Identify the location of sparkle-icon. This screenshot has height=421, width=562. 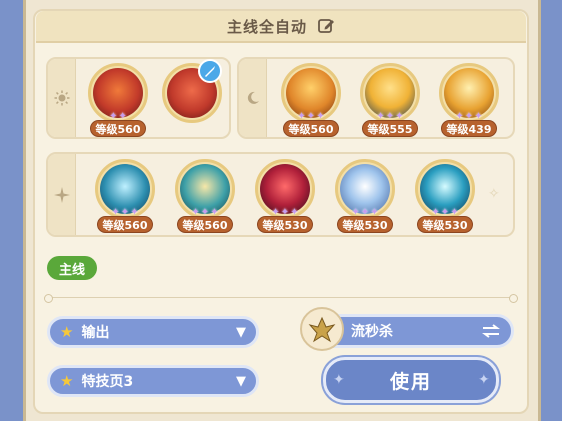
(61, 194).